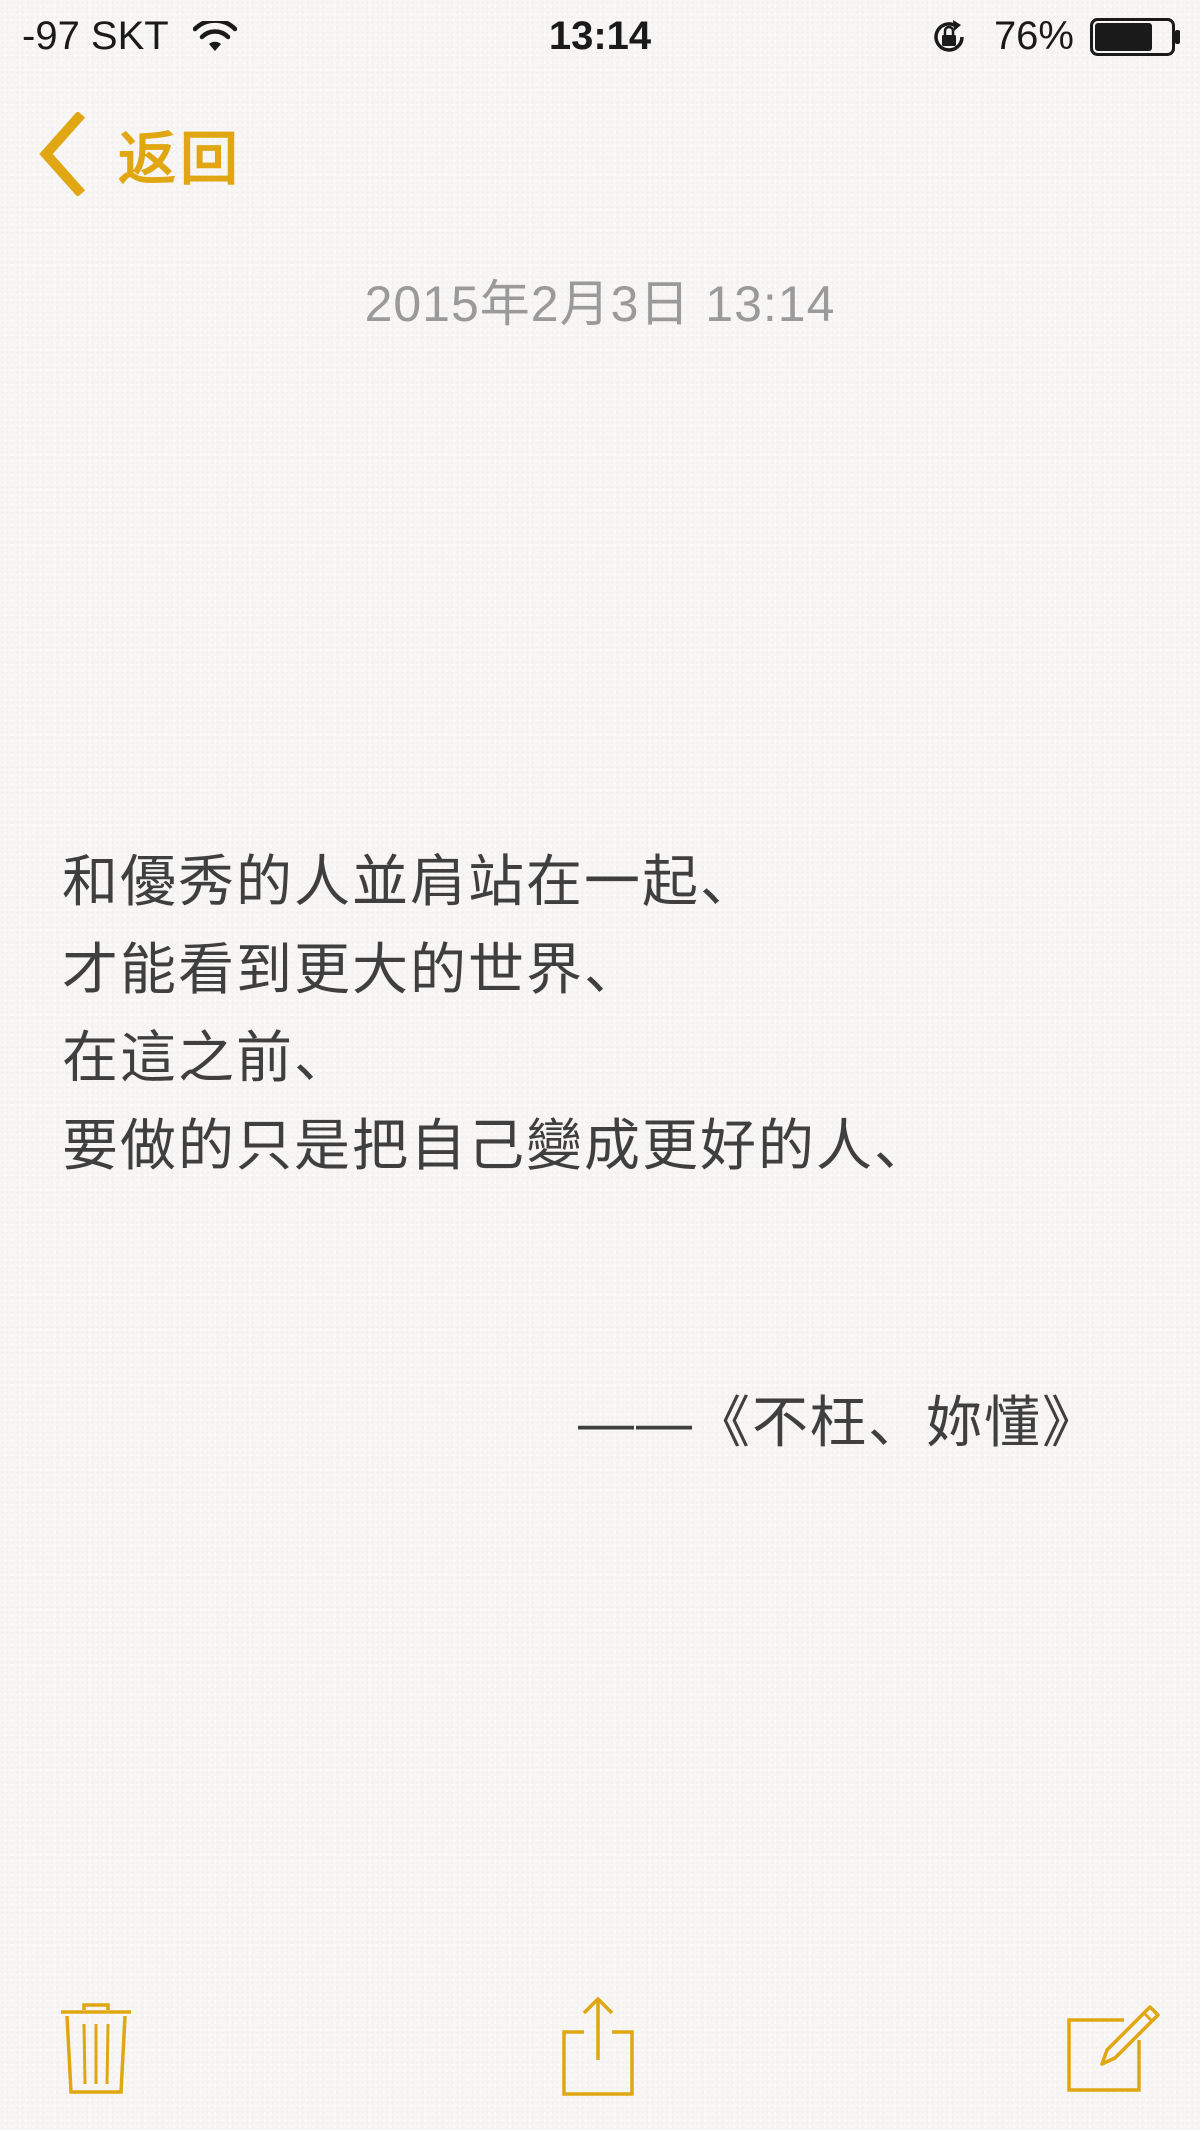 The width and height of the screenshot is (1200, 2130). What do you see at coordinates (410, 881) in the screenshot?
I see `note-line: 和優秀的人並肩站在一起、` at bounding box center [410, 881].